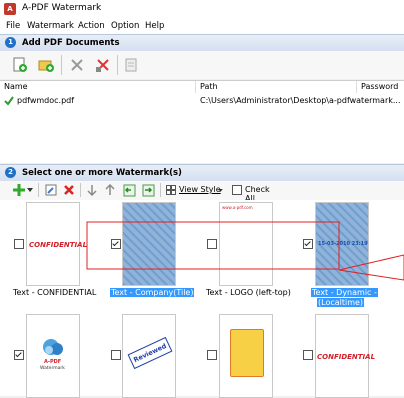 Image resolution: width=404 pixels, height=398 pixels. I want to click on watermark-thumbnail: Reviewed, so click(149, 356).